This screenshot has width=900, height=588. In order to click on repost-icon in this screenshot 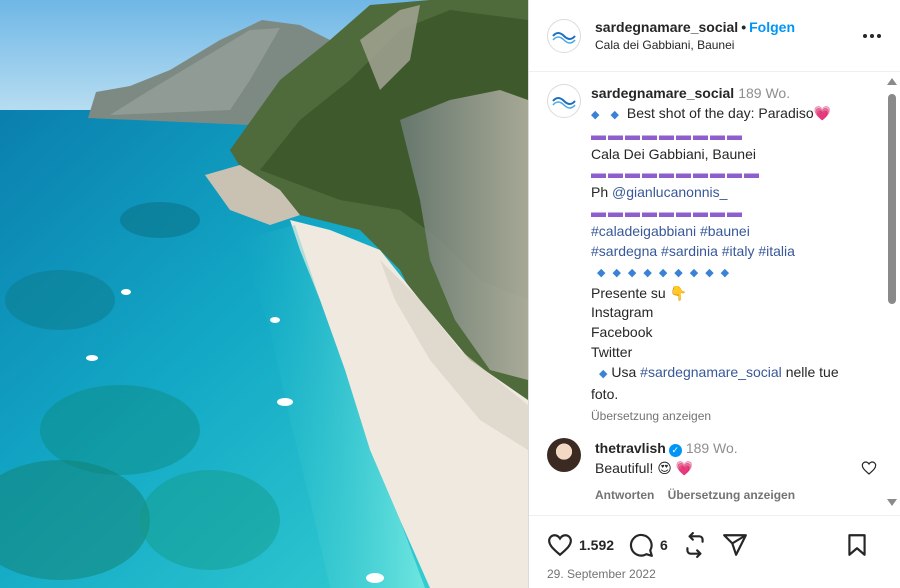, I will do `click(695, 545)`.